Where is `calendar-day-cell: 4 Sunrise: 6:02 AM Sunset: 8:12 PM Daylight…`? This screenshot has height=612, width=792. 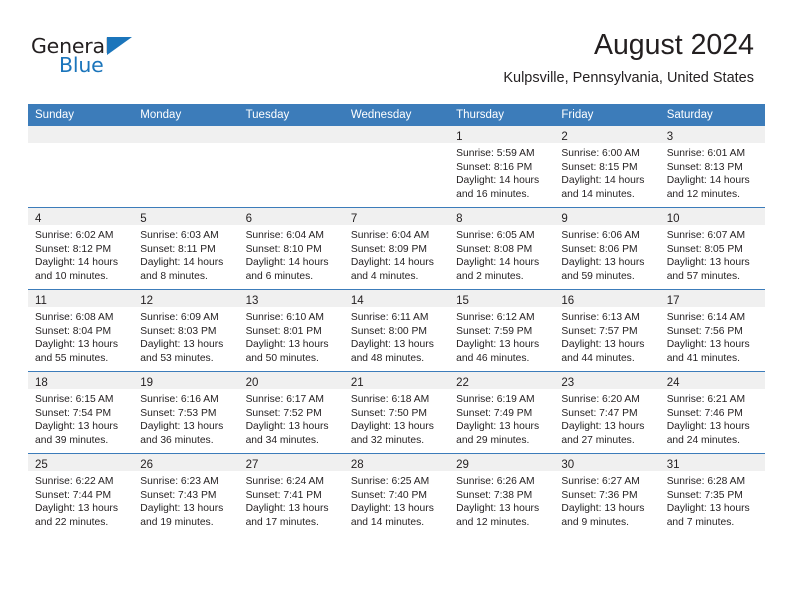 calendar-day-cell: 4 Sunrise: 6:02 AM Sunset: 8:12 PM Daylight… is located at coordinates (81, 248).